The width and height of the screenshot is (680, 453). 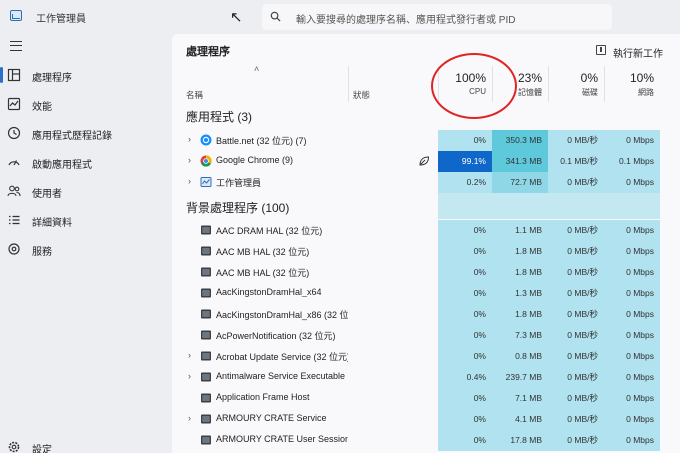 What do you see at coordinates (261, 141) in the screenshot?
I see `process-name: Battle.net (32 位元) (7)` at bounding box center [261, 141].